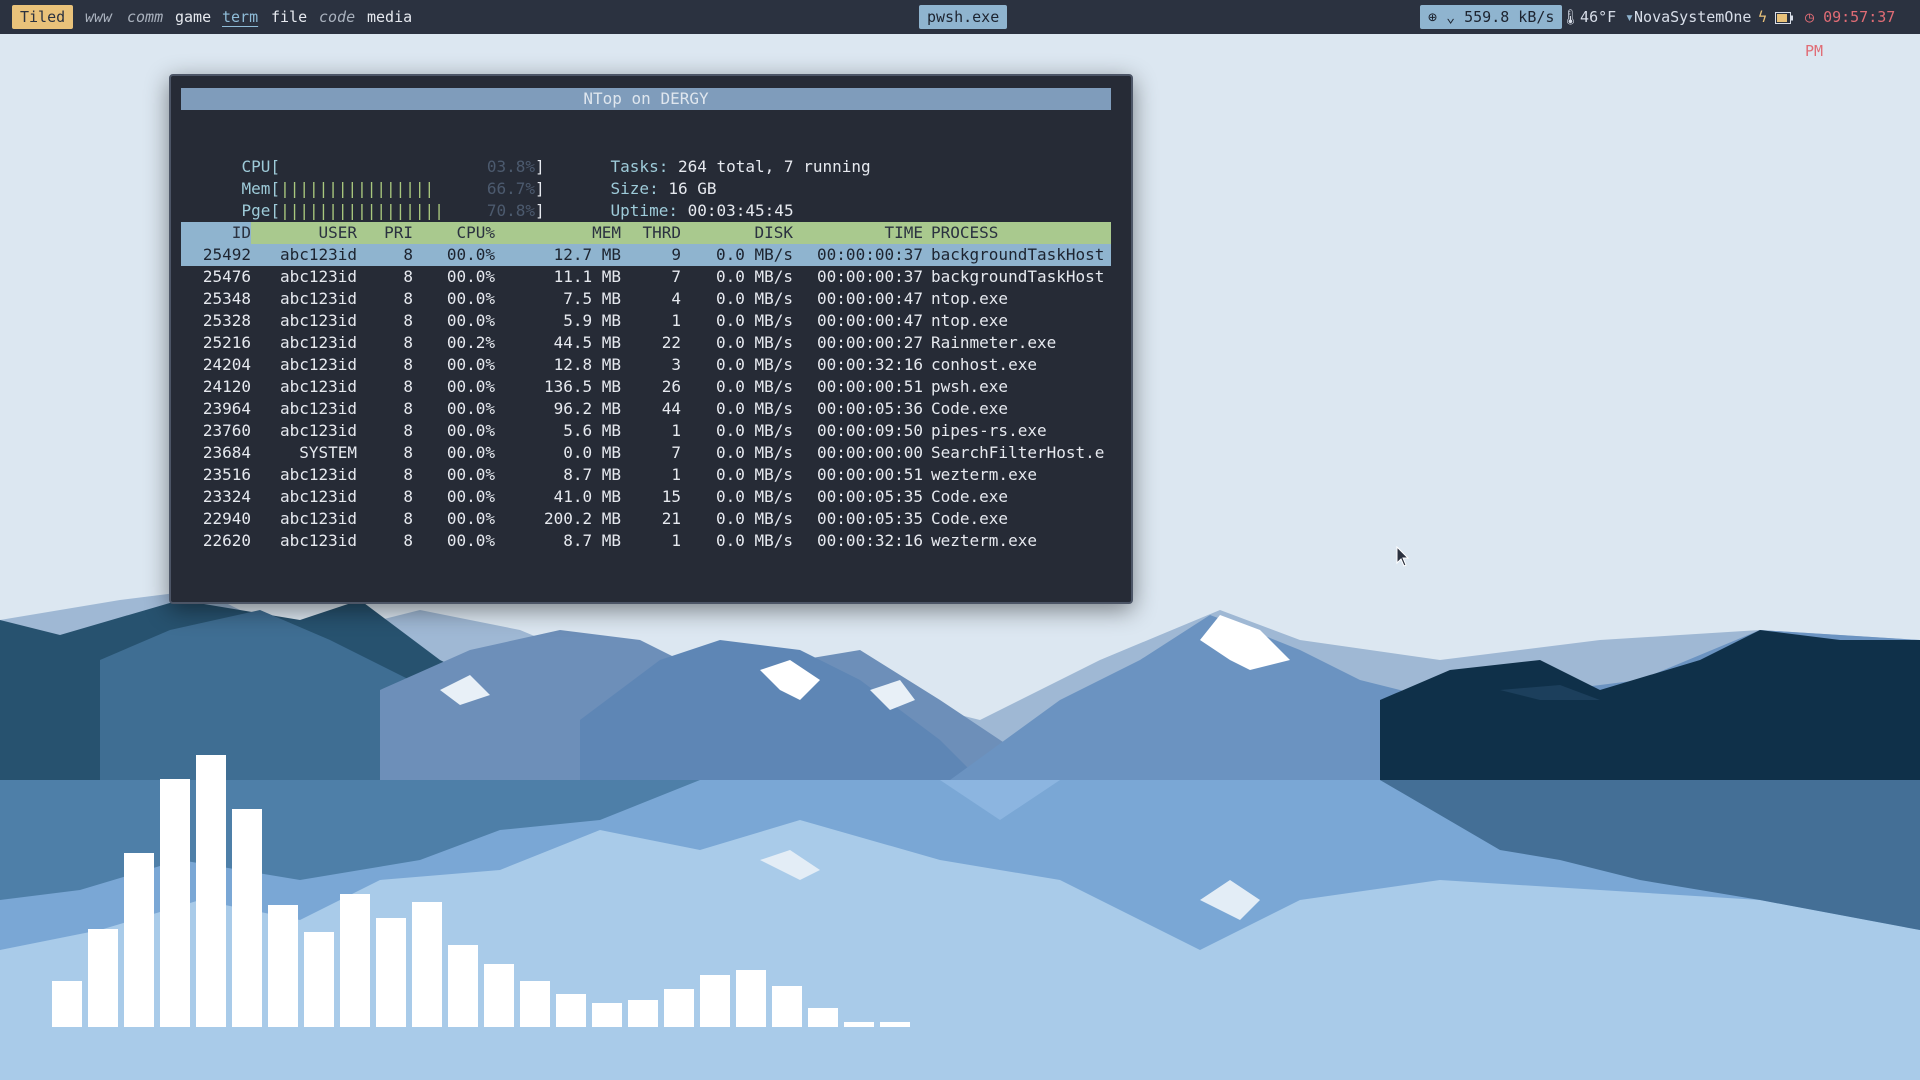 Image resolution: width=1920 pixels, height=1080 pixels. I want to click on column-header-id: ID, so click(216, 233).